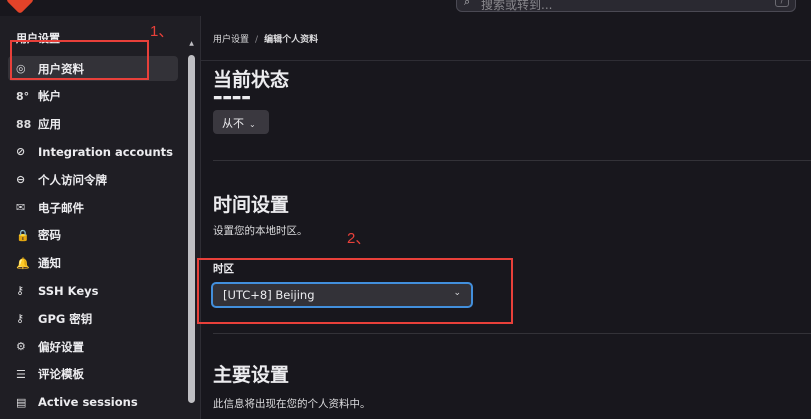 Image resolution: width=811 pixels, height=419 pixels. I want to click on breadcrumb-divider, so click(506, 60).